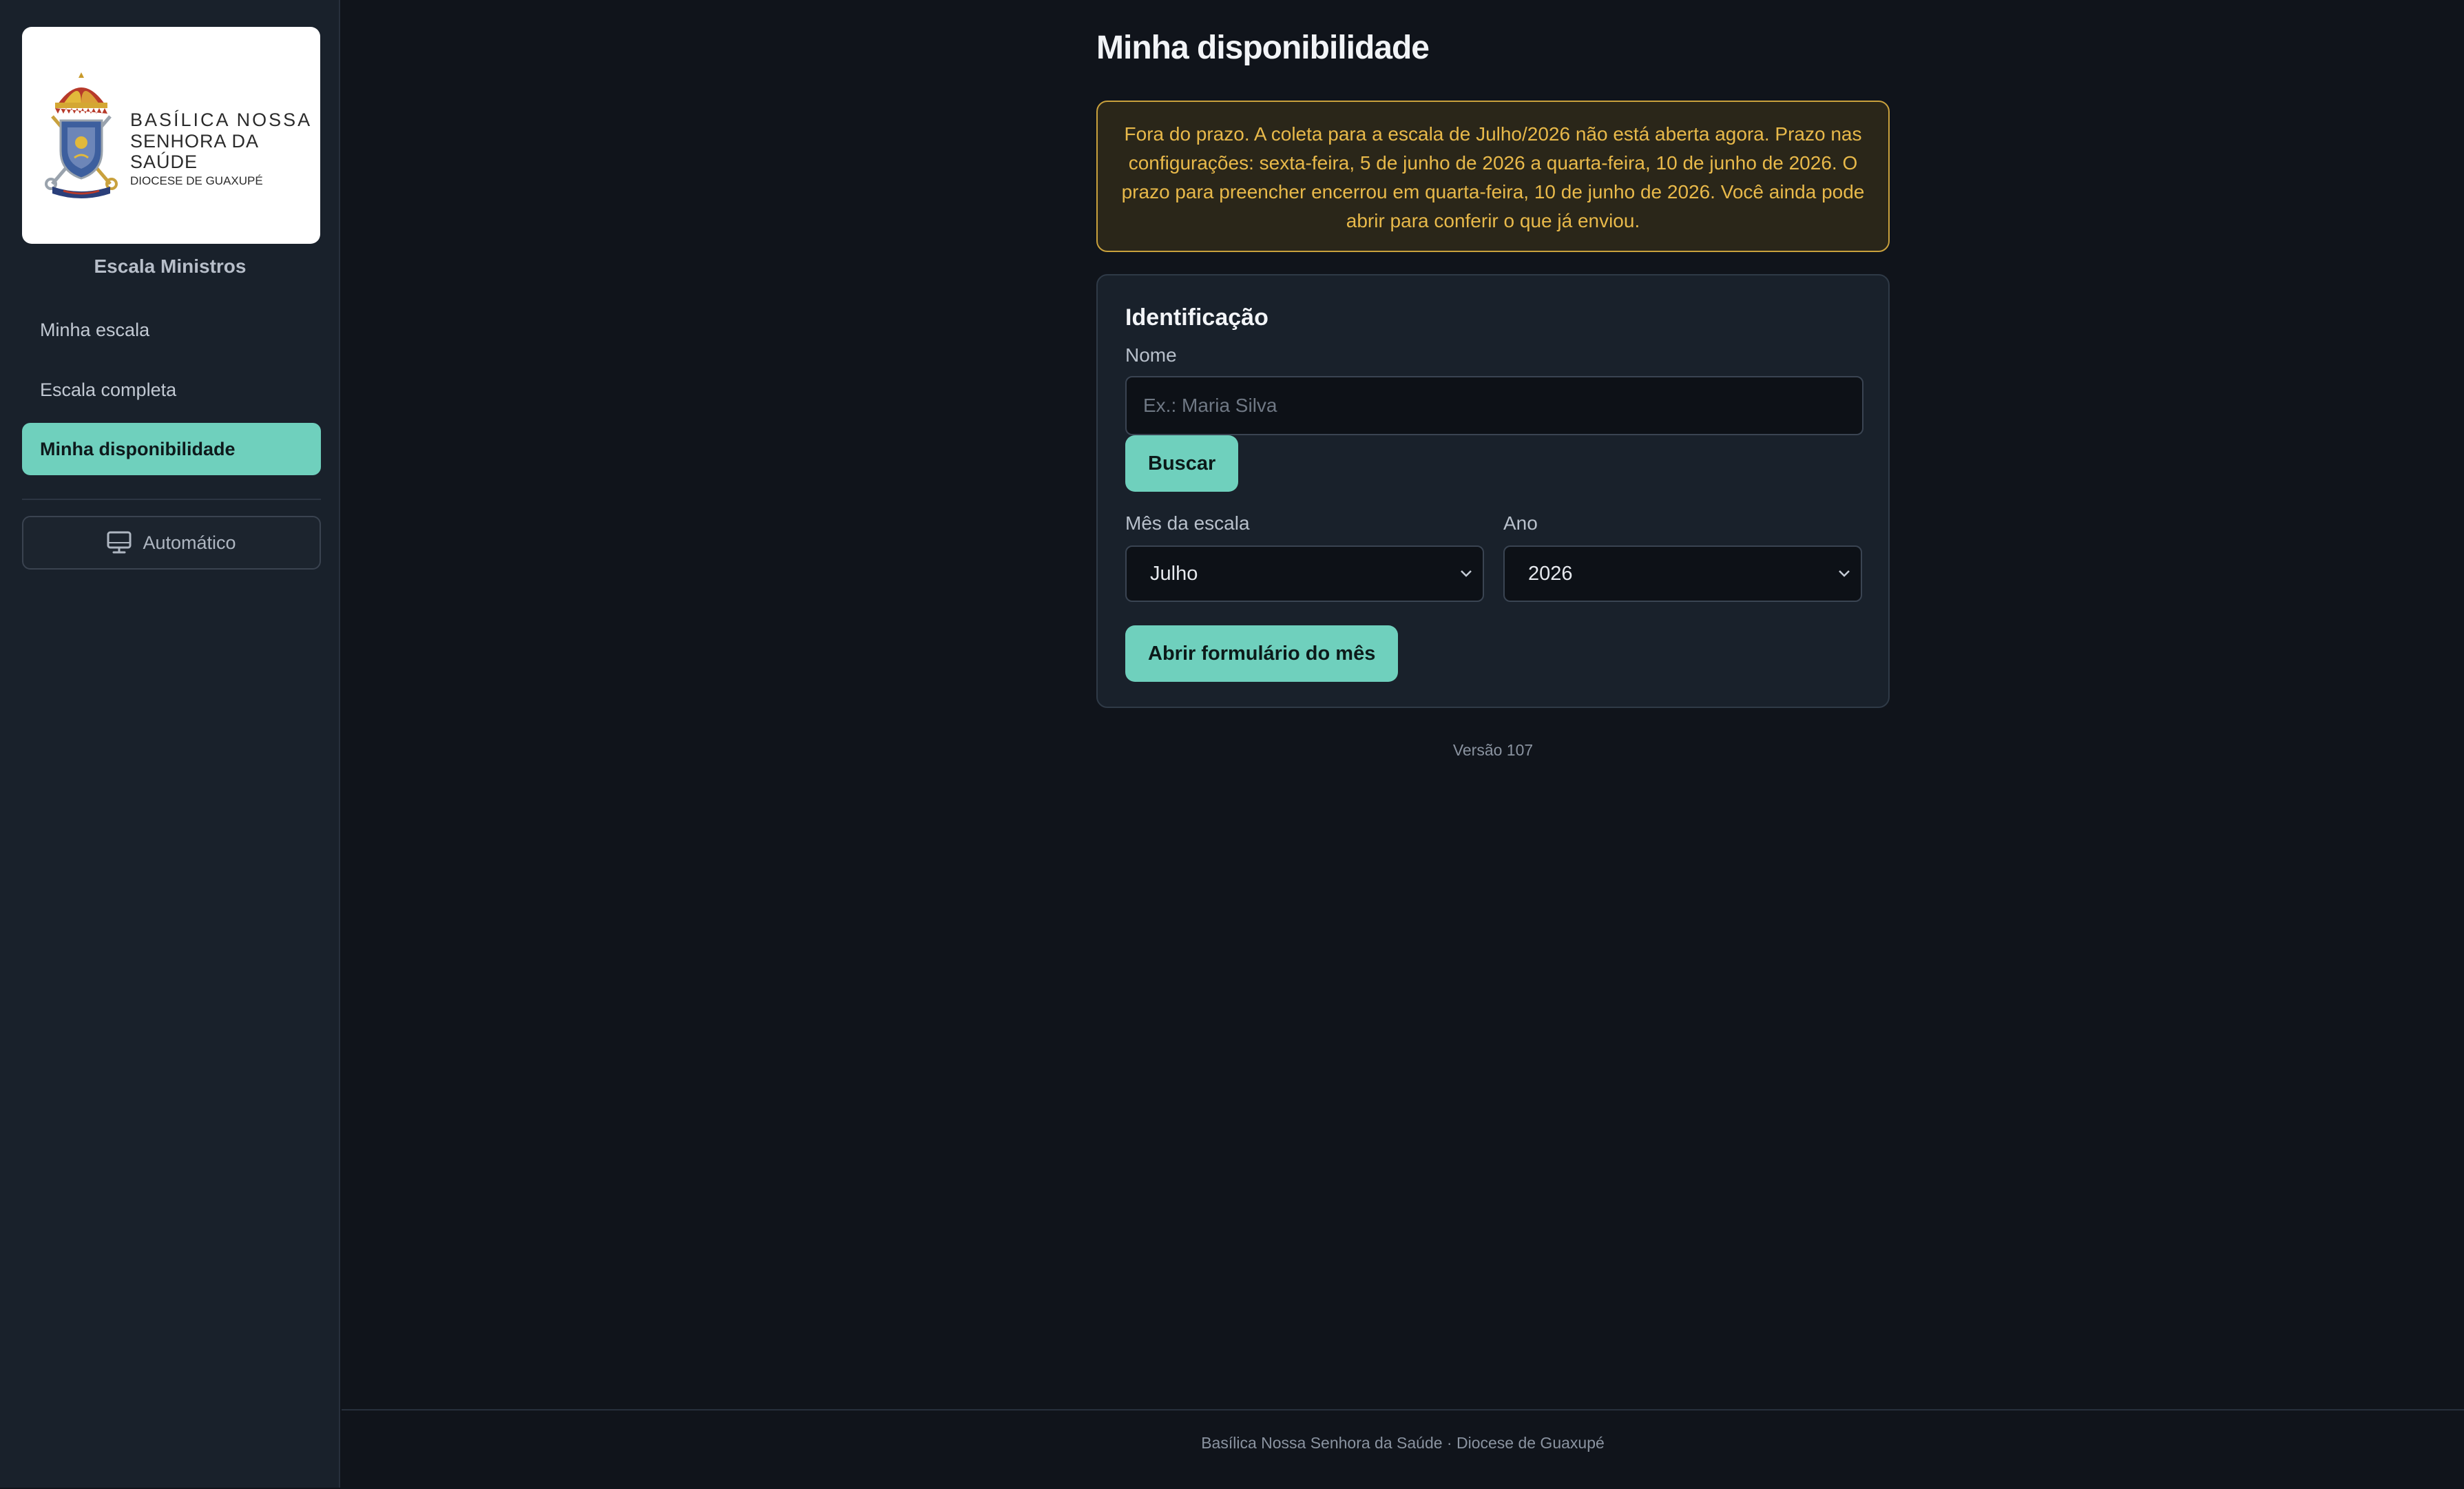 Image resolution: width=2464 pixels, height=1489 pixels. I want to click on search-button: Buscar, so click(1182, 464).